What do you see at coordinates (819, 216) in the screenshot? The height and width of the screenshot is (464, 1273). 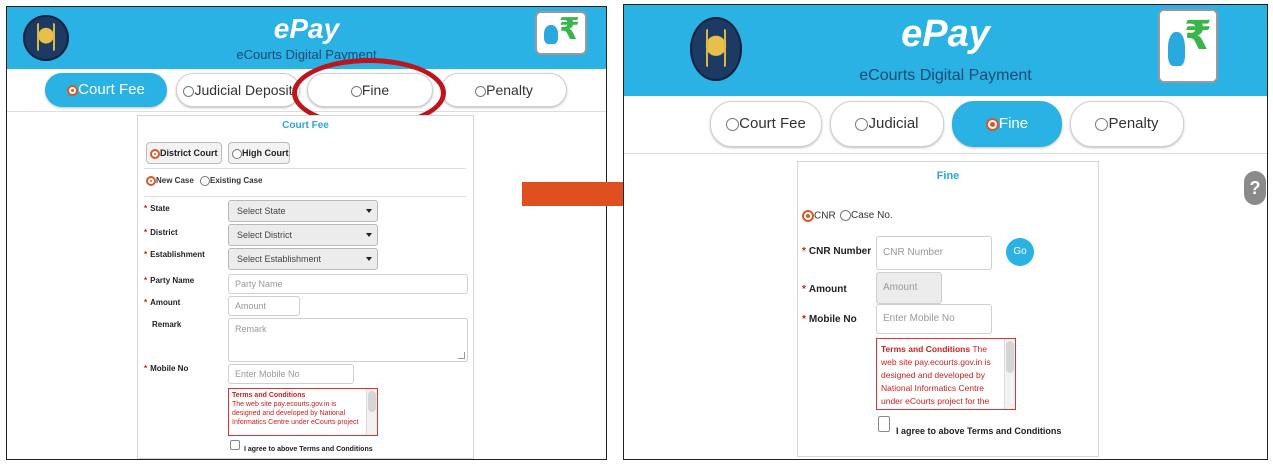 I see `cnr-option: CNR` at bounding box center [819, 216].